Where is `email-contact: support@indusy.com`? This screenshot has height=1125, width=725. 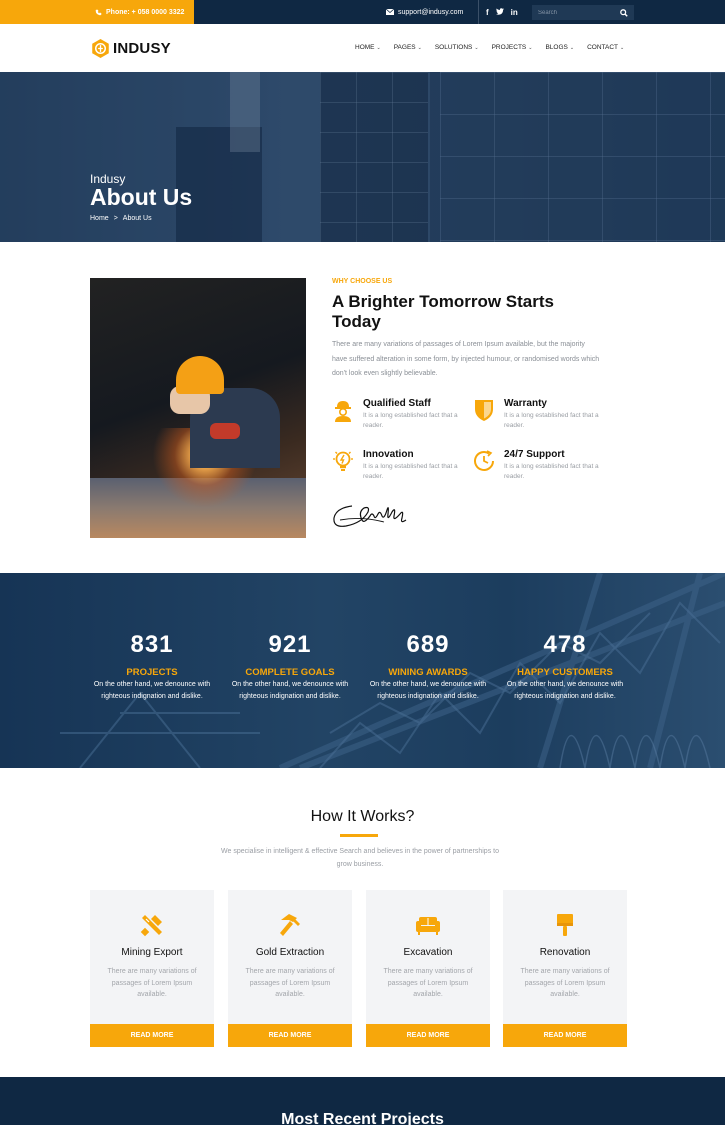 email-contact: support@indusy.com is located at coordinates (424, 12).